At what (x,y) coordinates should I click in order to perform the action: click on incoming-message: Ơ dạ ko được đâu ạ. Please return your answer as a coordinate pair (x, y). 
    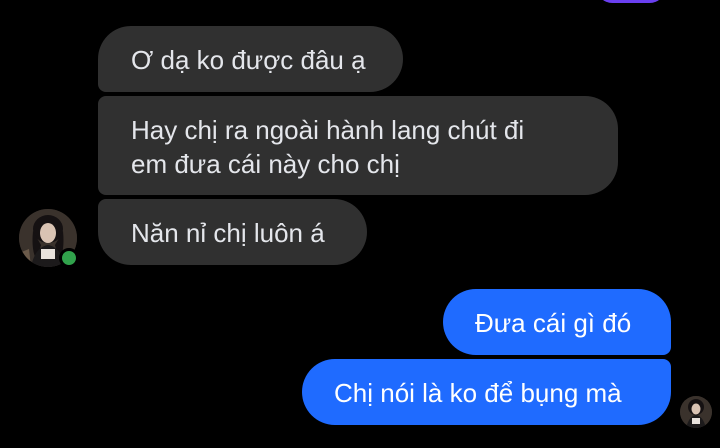
    Looking at the image, I should click on (250, 59).